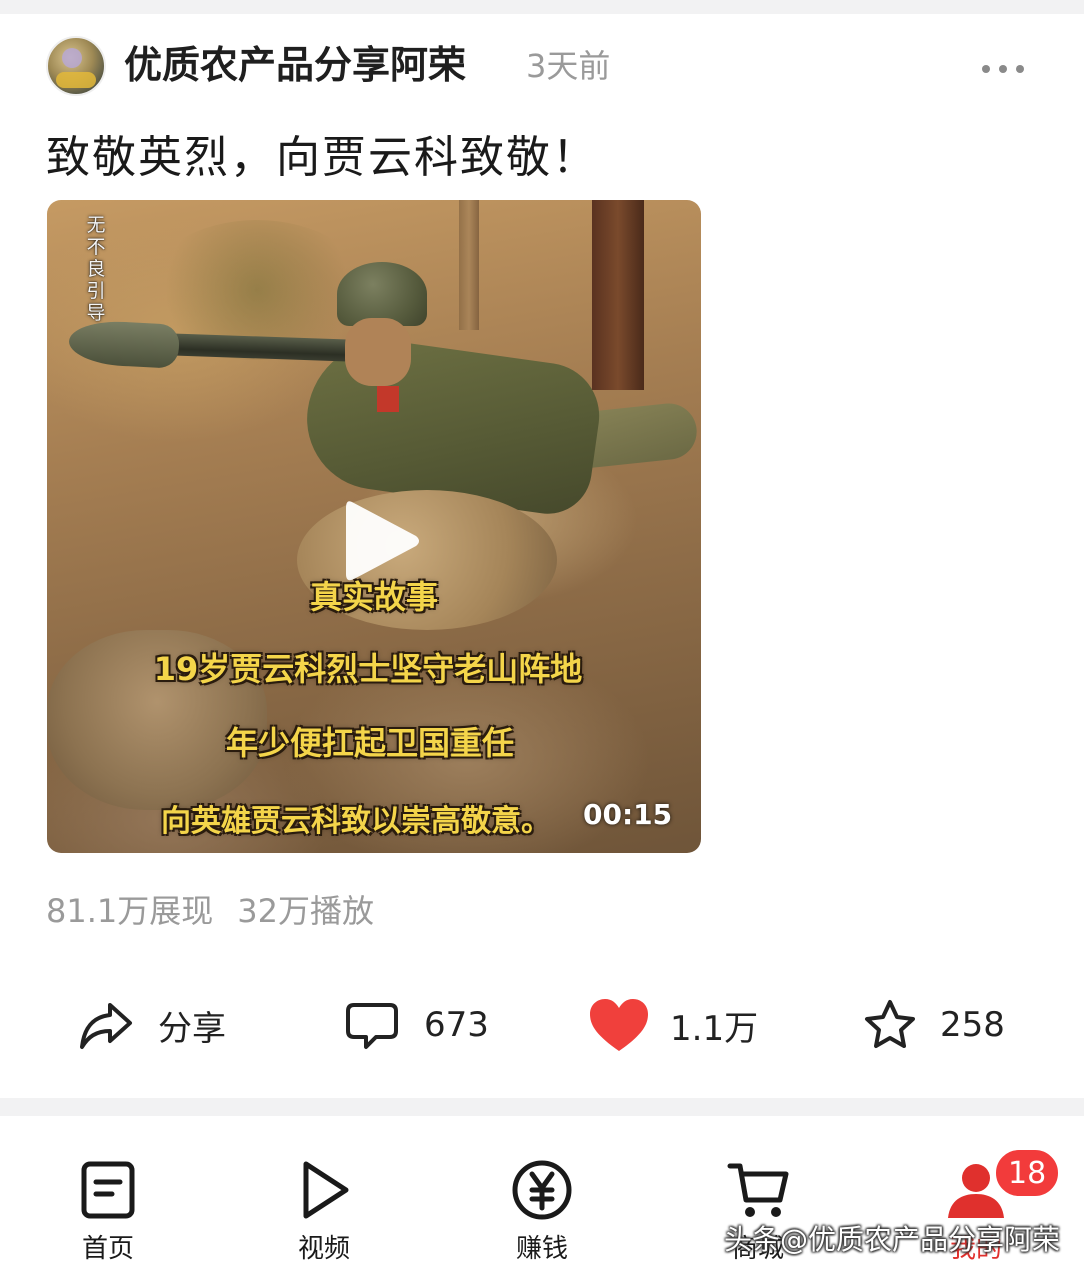  I want to click on comment-icon, so click(372, 1026).